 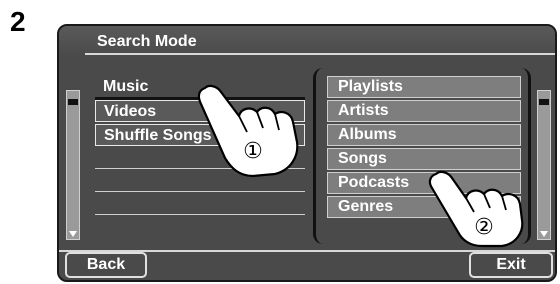 What do you see at coordinates (424, 111) in the screenshot?
I see `submenu-item-artists: Artists` at bounding box center [424, 111].